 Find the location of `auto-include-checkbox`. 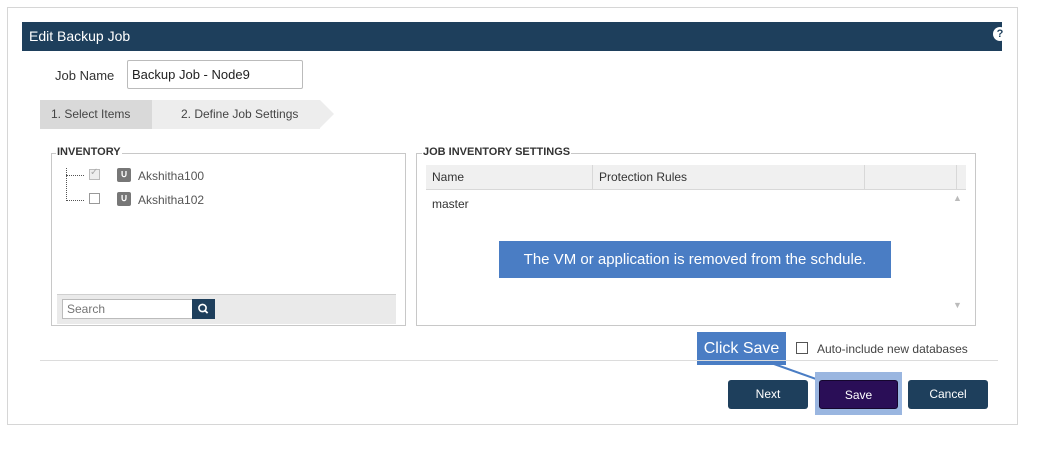

auto-include-checkbox is located at coordinates (802, 348).